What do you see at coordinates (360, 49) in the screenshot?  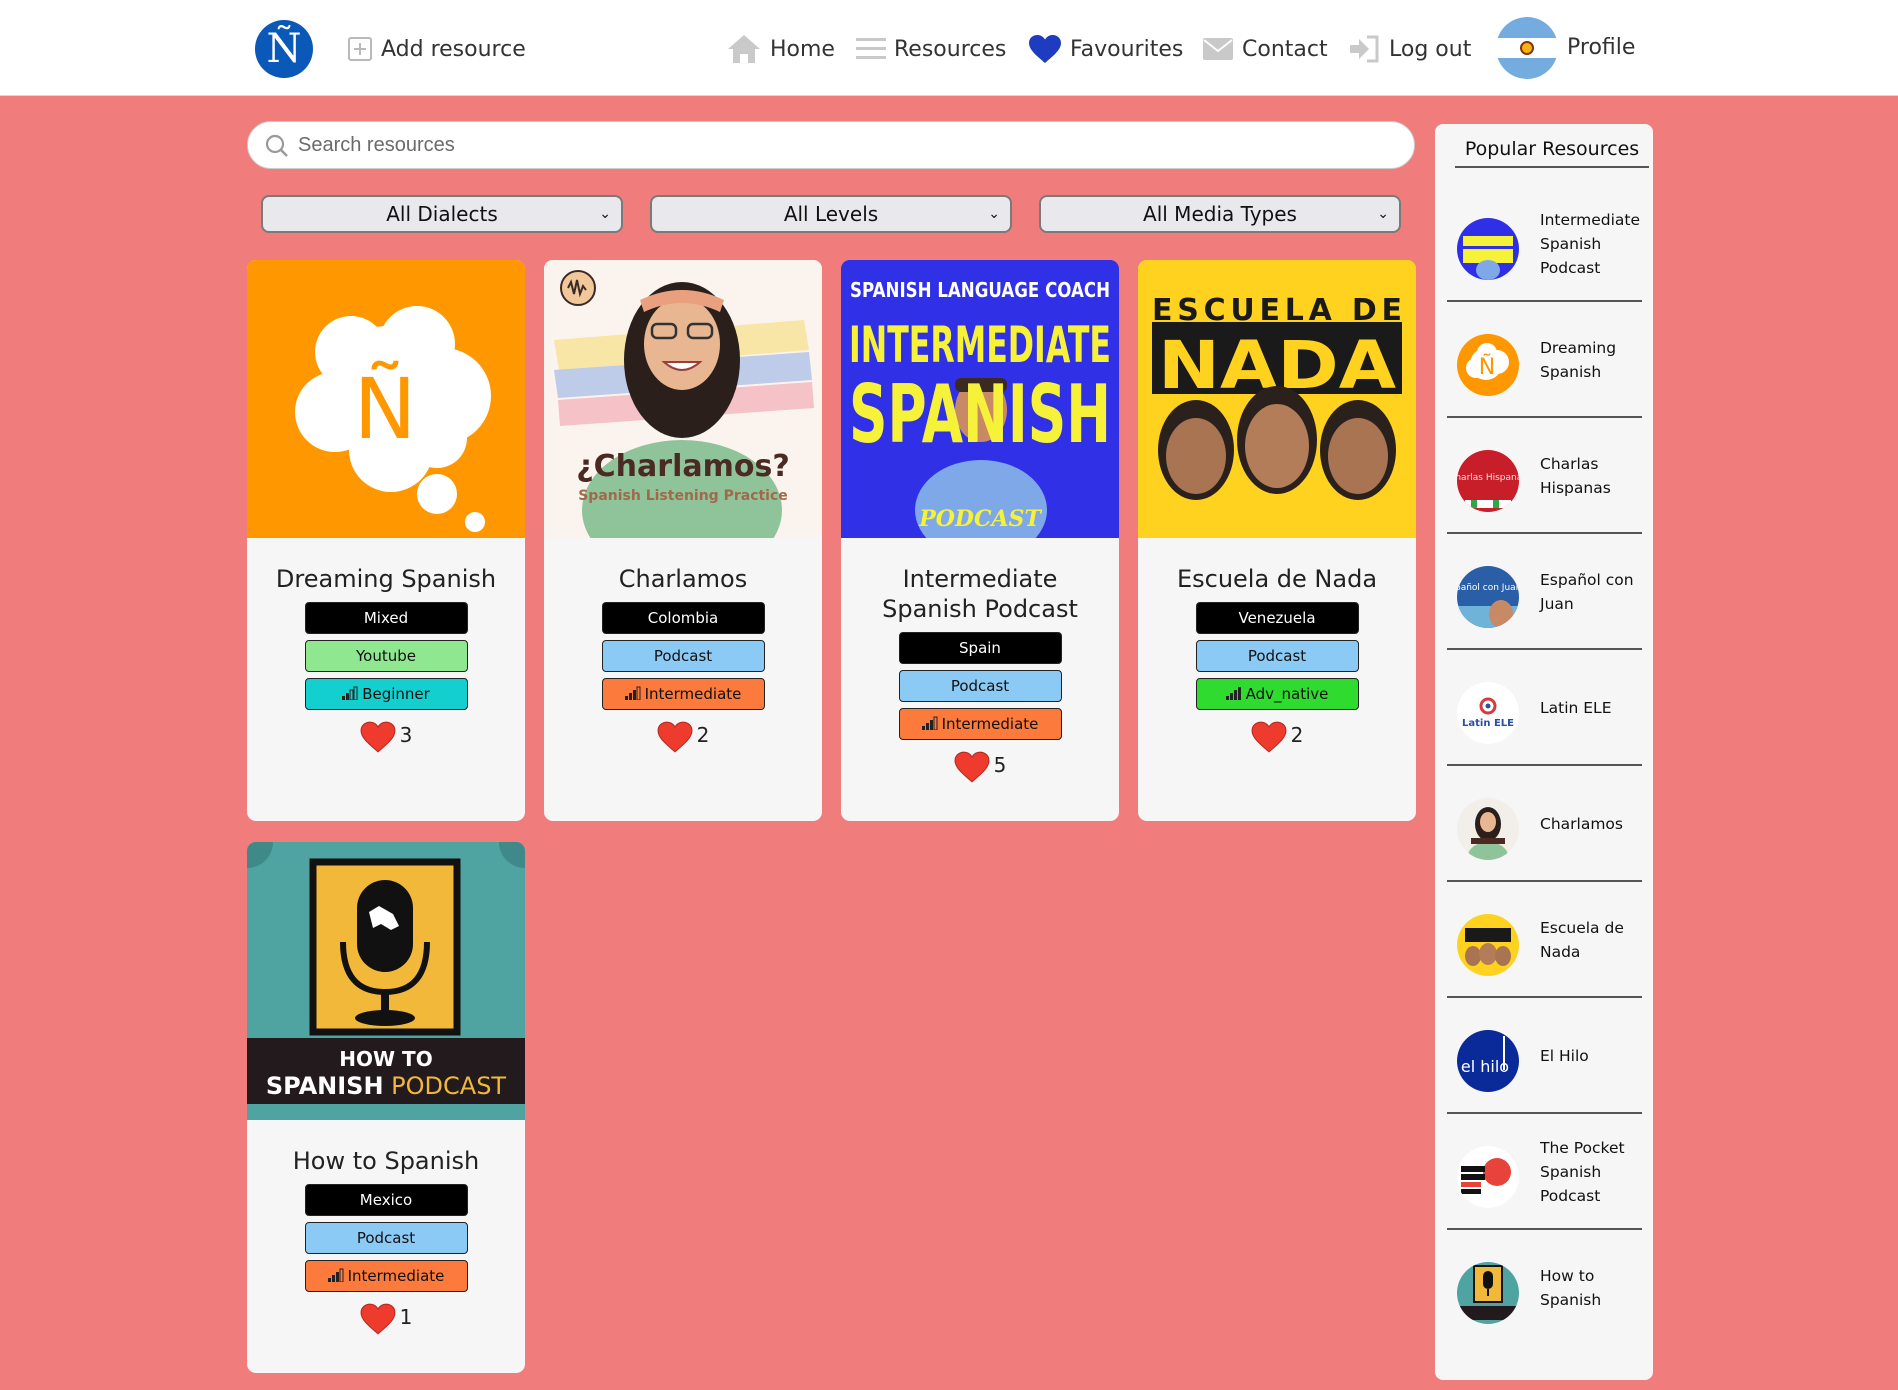 I see `plus-square-icon` at bounding box center [360, 49].